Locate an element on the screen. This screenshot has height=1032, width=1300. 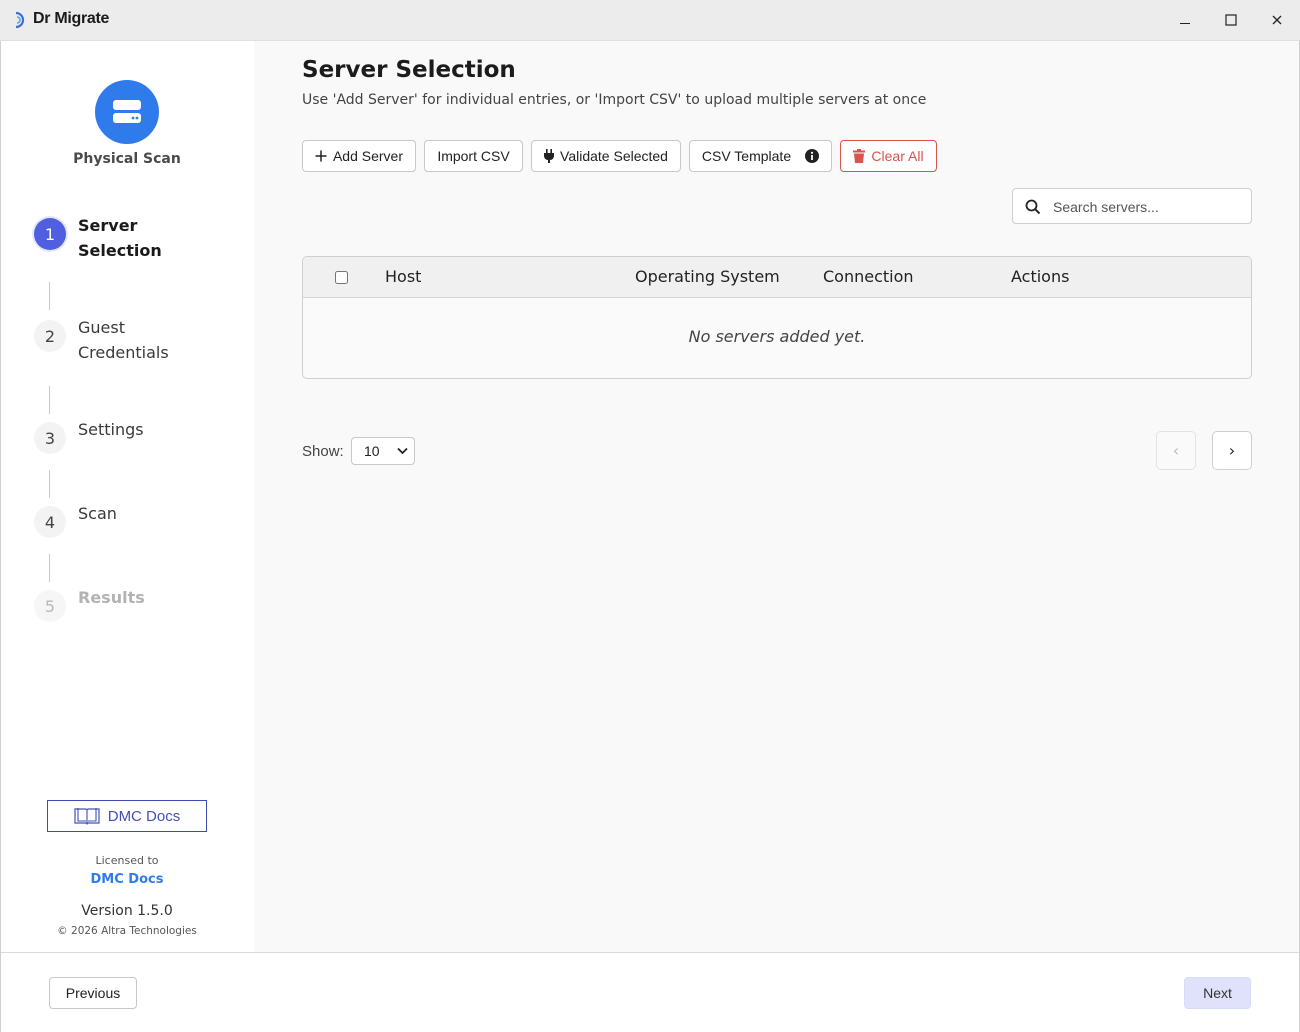
empty-table-message: No servers added yet. is located at coordinates (777, 336).